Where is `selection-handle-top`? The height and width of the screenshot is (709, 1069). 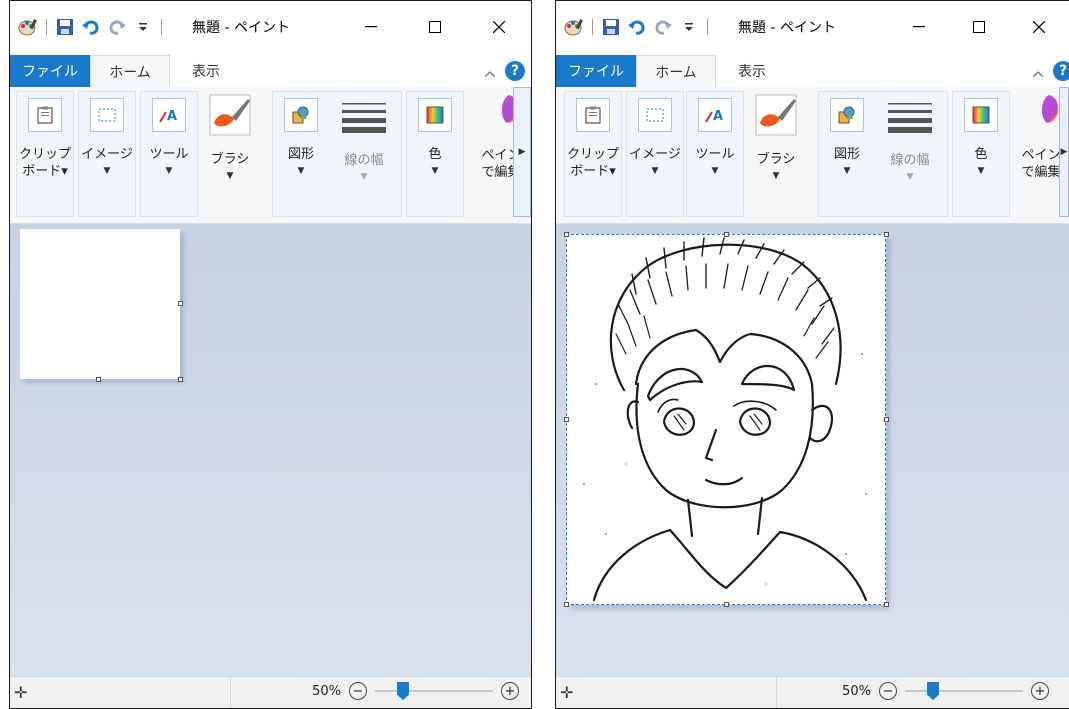 selection-handle-top is located at coordinates (726, 234).